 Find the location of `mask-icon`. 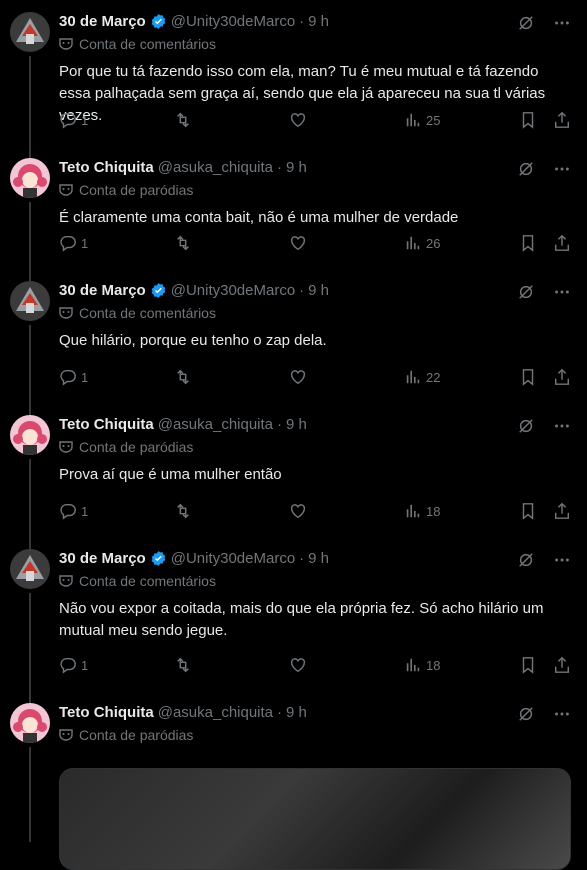

mask-icon is located at coordinates (66, 190).